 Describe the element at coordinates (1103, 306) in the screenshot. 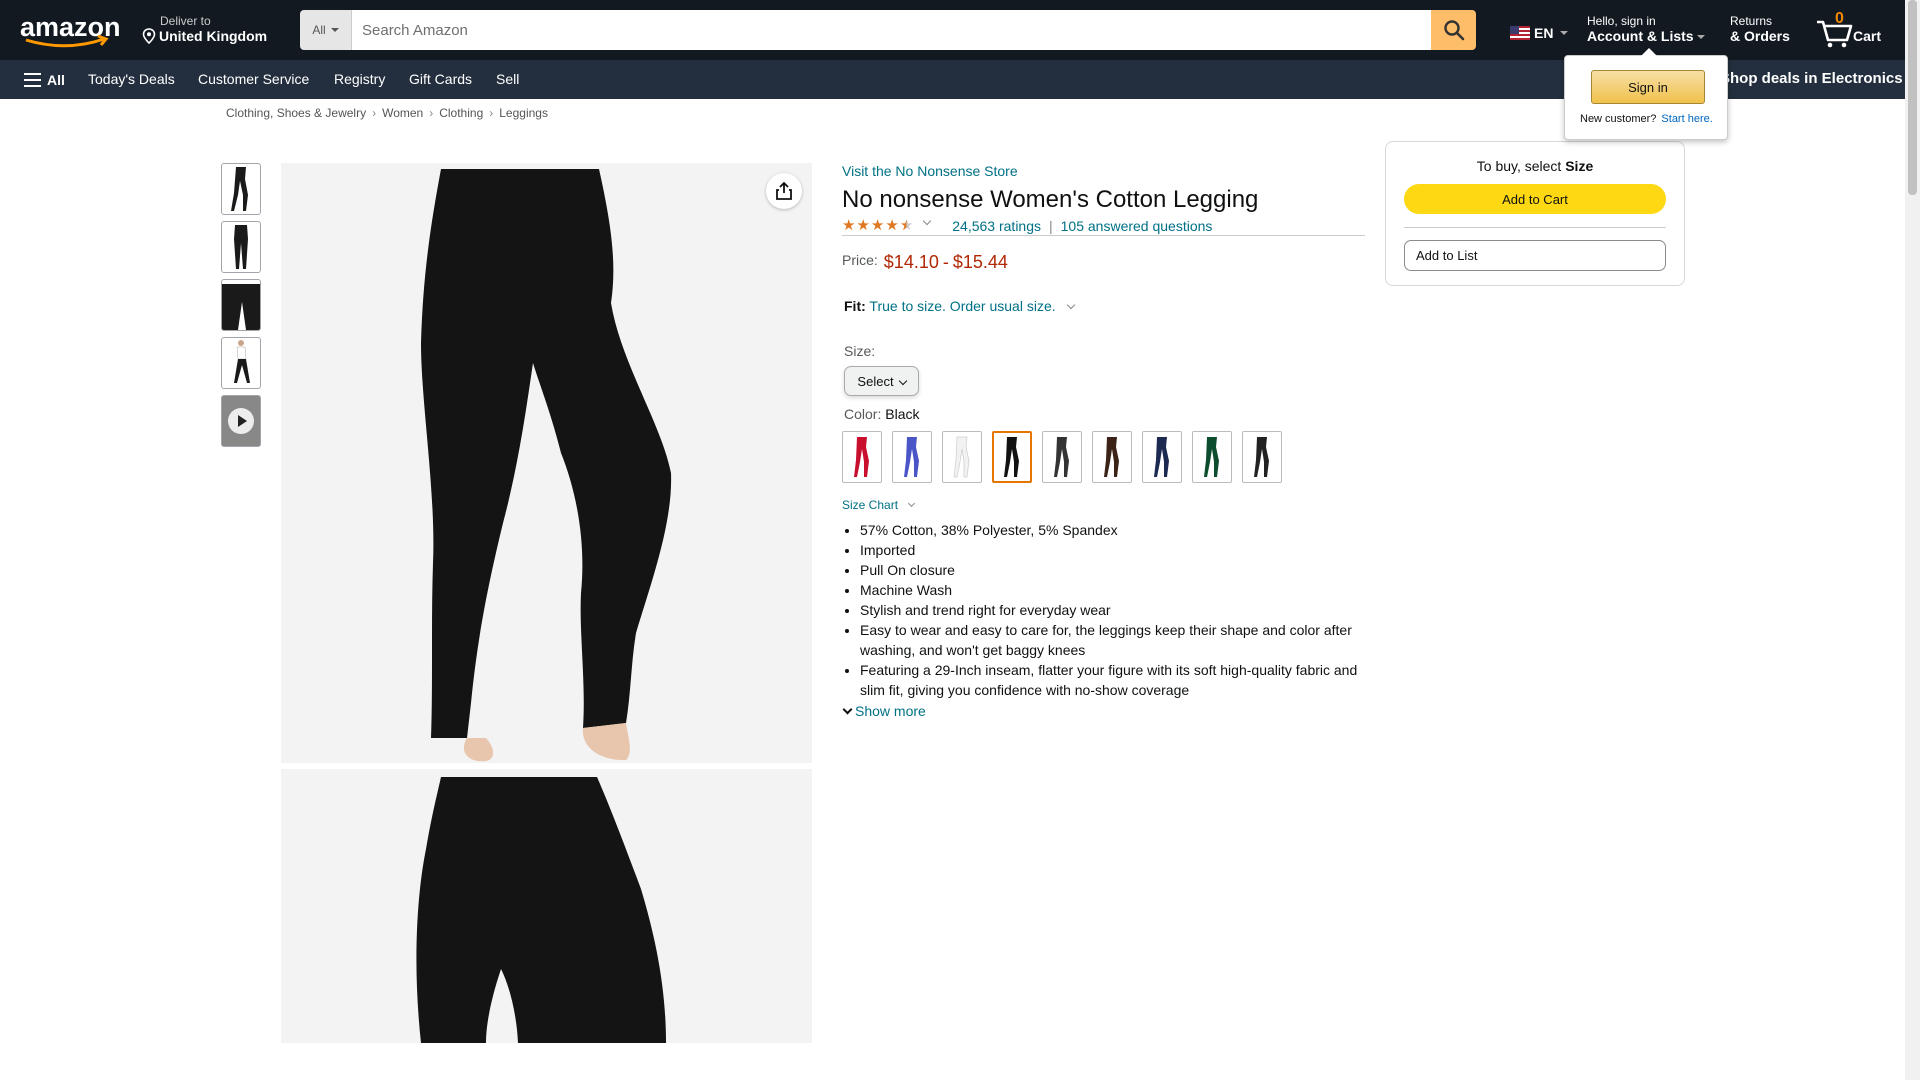

I see `fit-row: Fit: True to size. Order usual size.` at that location.